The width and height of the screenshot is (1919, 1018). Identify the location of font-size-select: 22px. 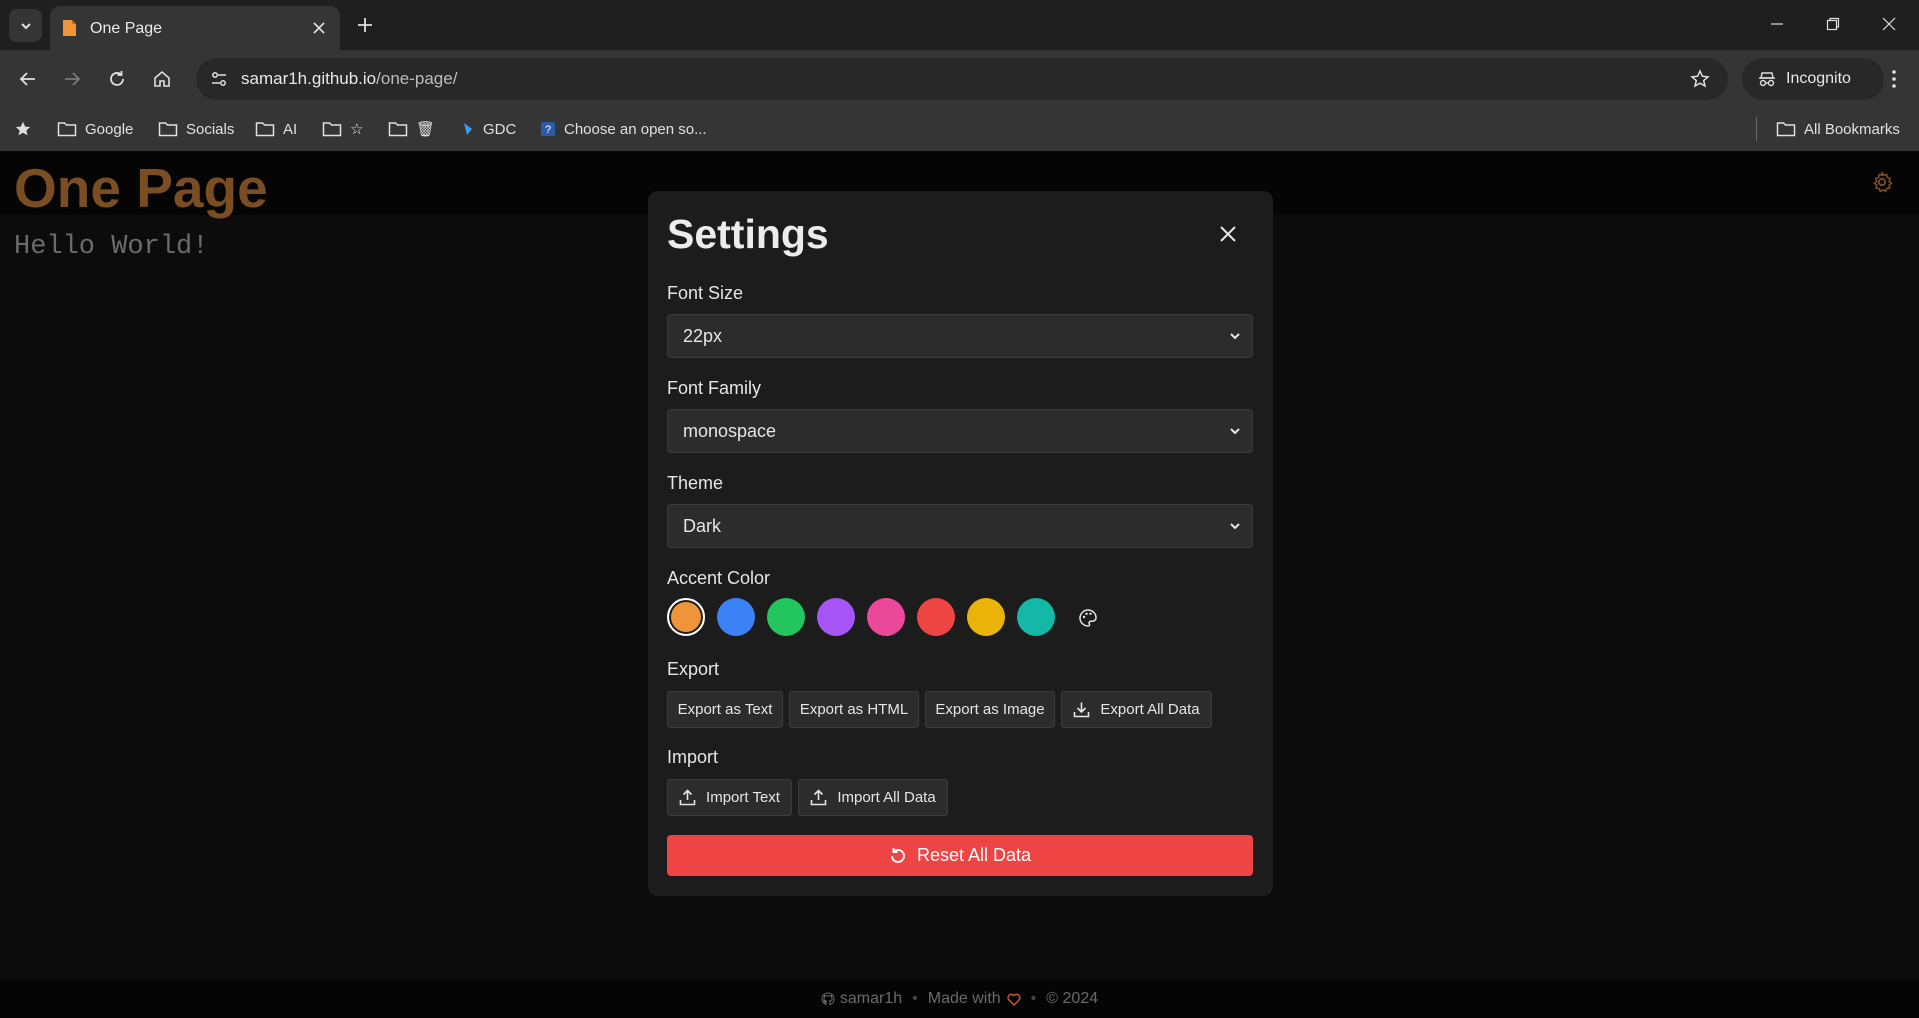
(960, 336).